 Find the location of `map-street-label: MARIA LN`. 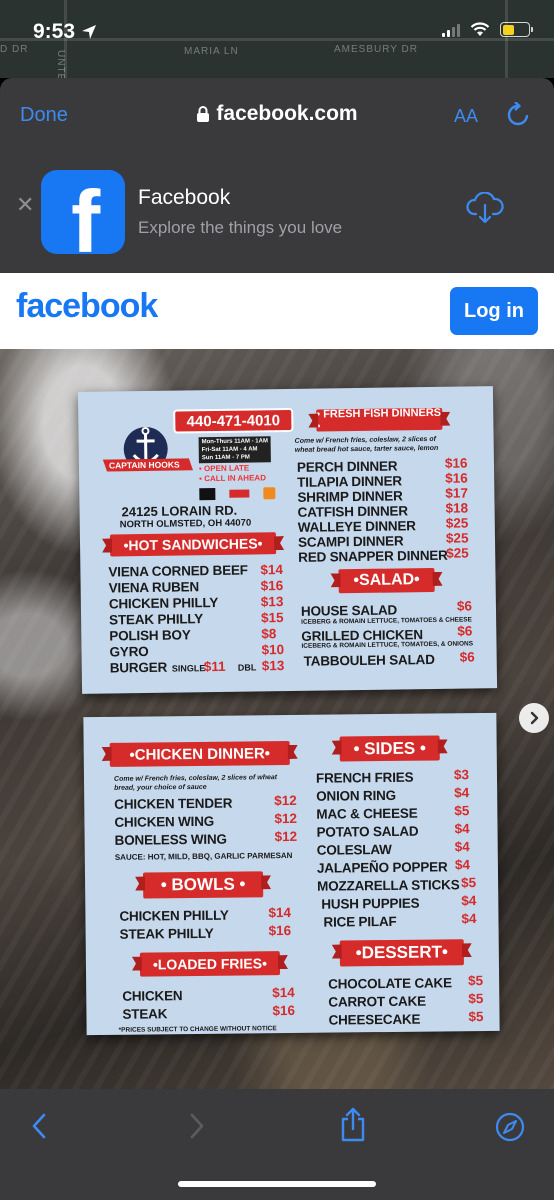

map-street-label: MARIA LN is located at coordinates (211, 51).